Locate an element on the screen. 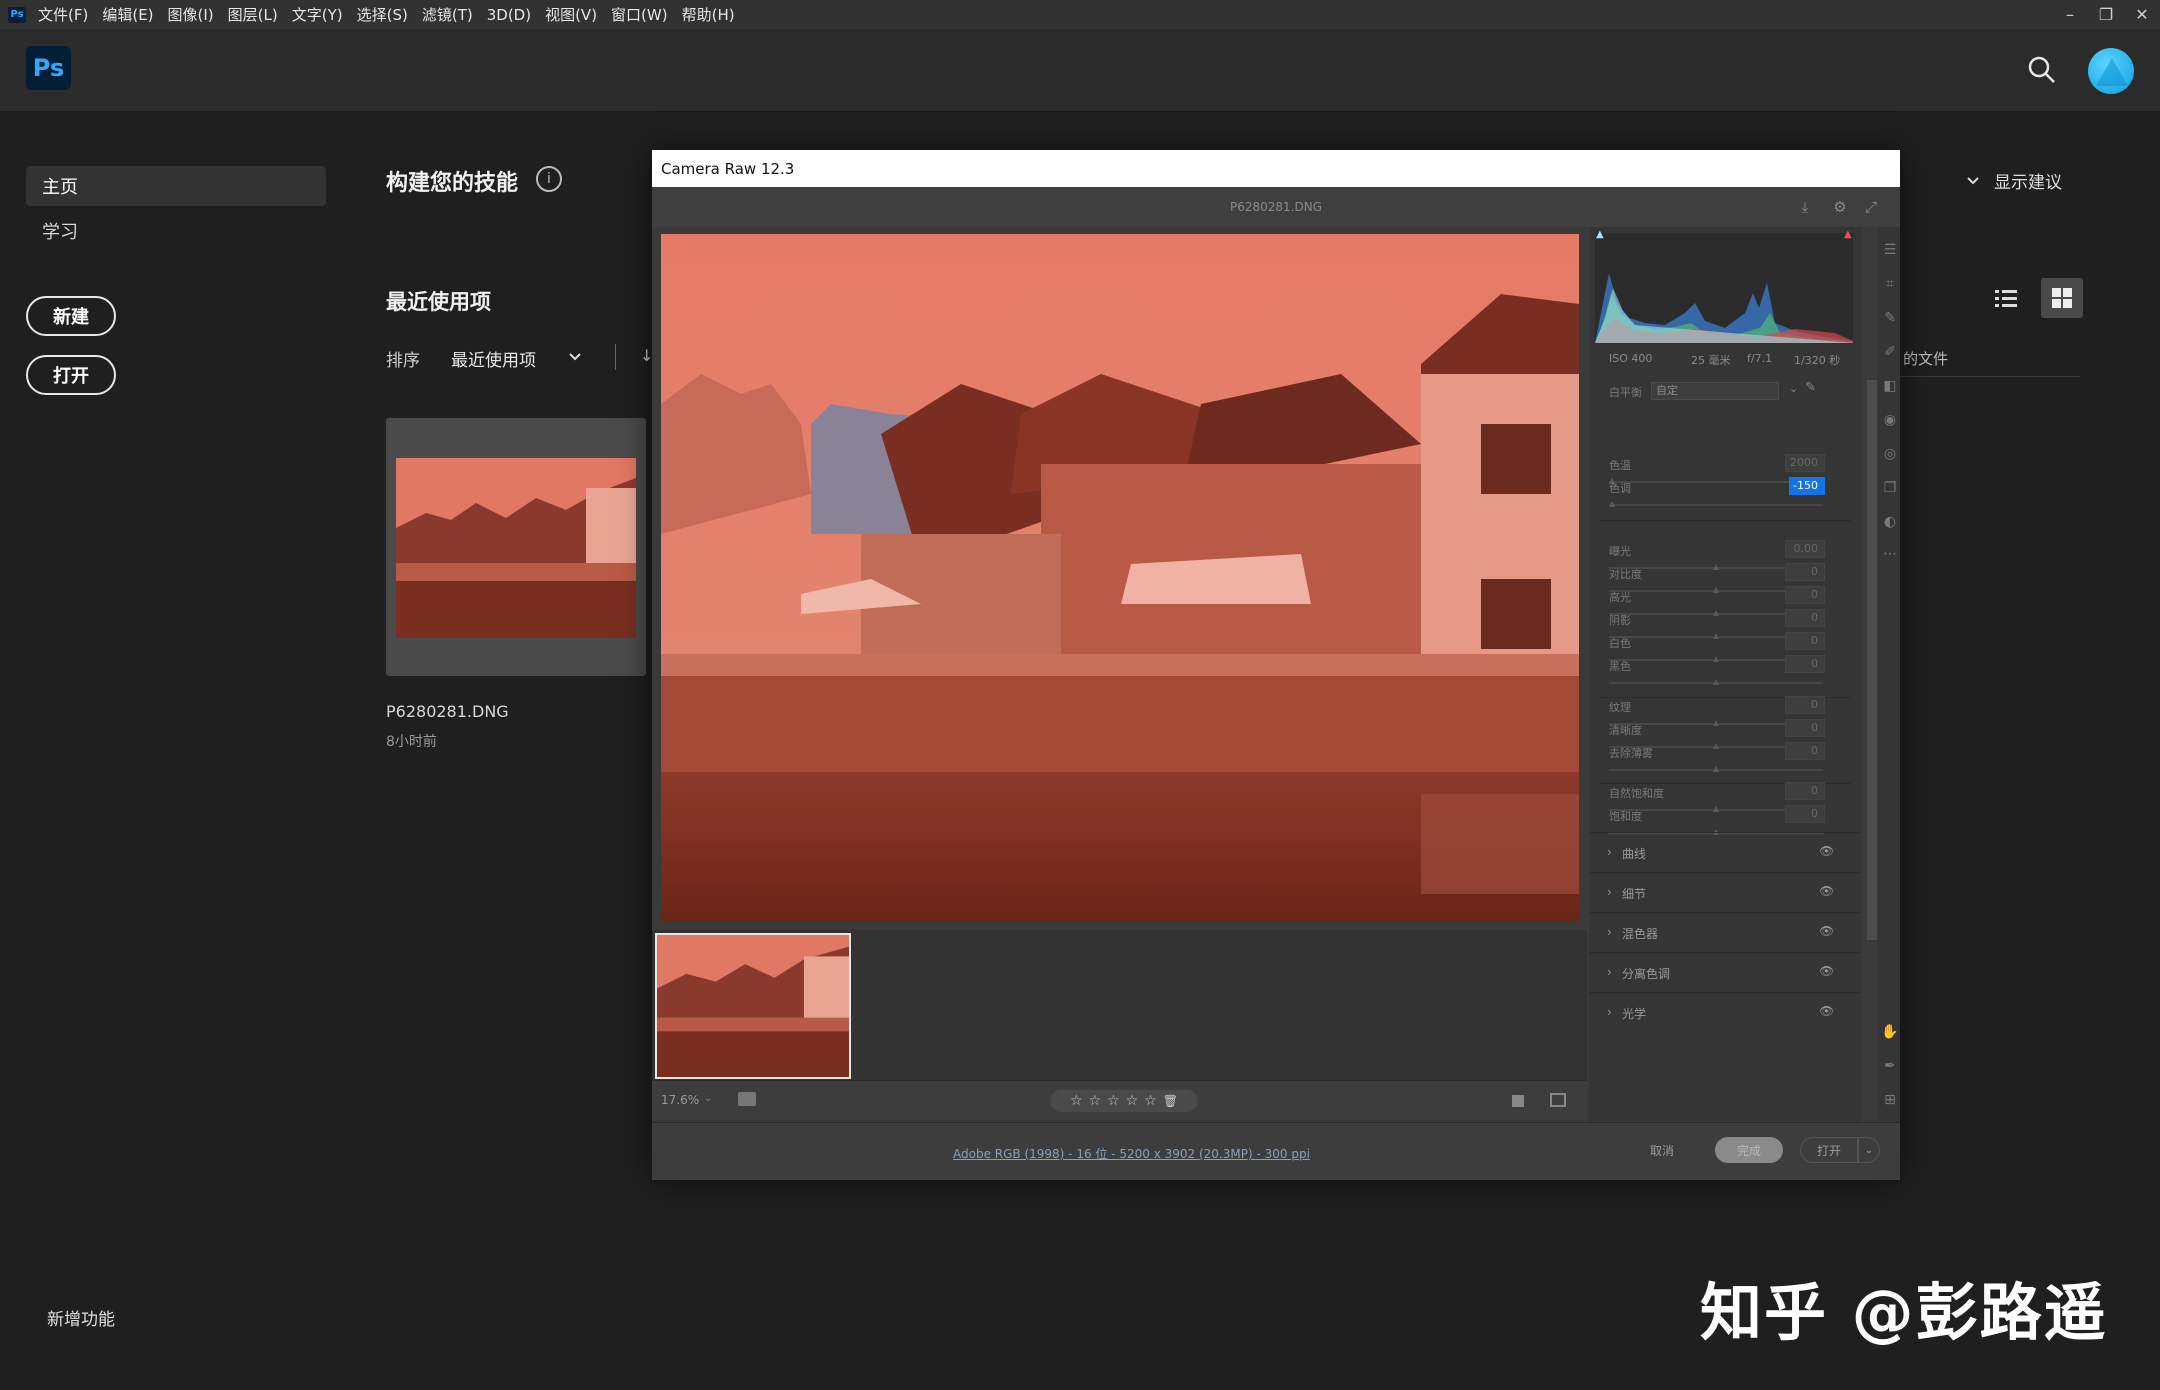 This screenshot has width=2160, height=1390. tint-slider is located at coordinates (1716, 504).